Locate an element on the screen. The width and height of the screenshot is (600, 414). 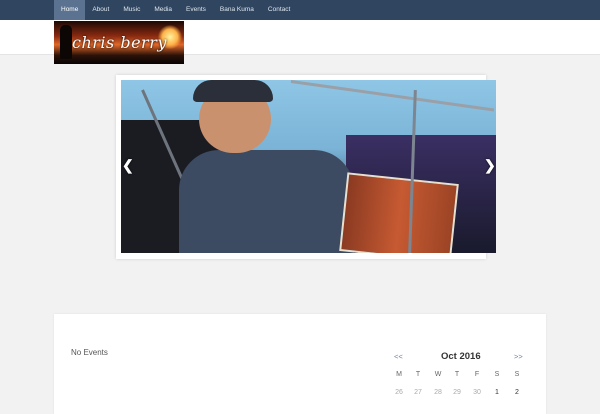
calendar-month-title: Oct 2016 is located at coordinates (461, 356).